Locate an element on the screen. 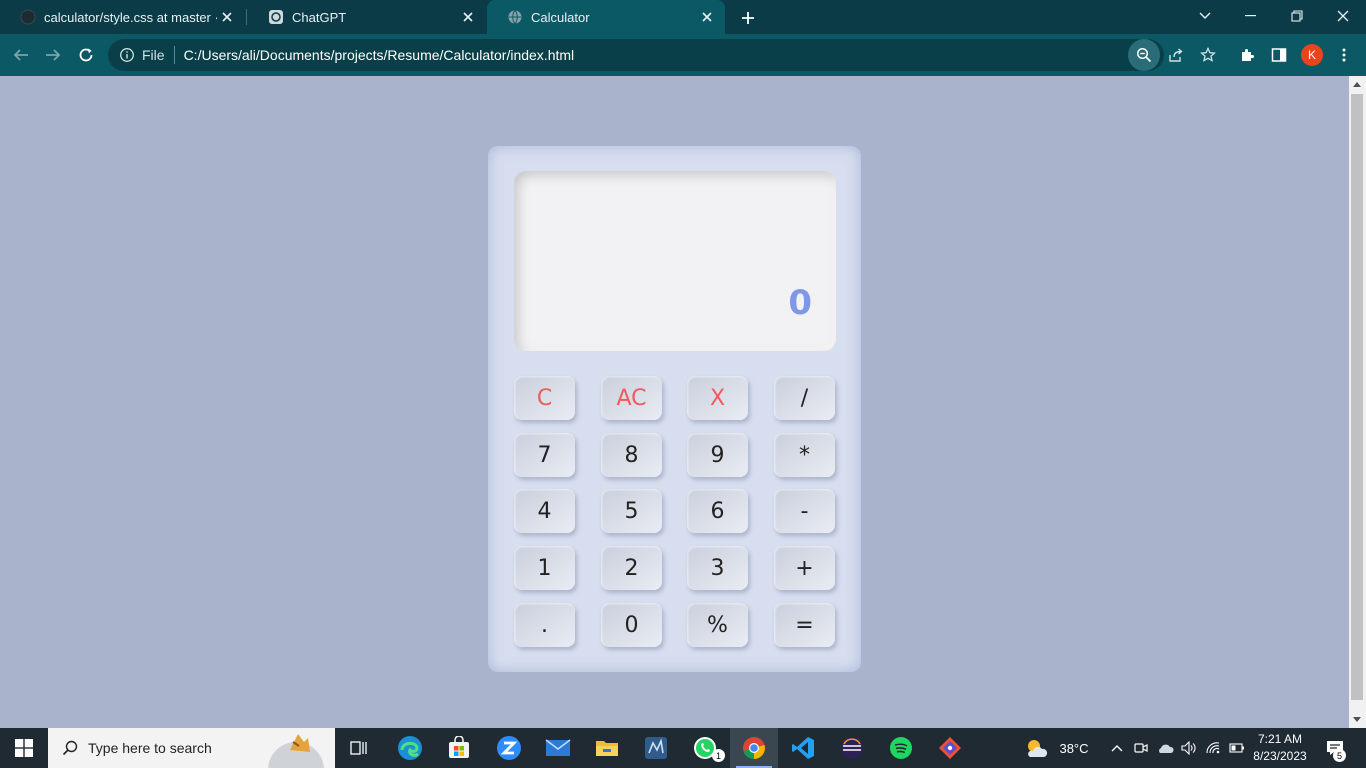  weather-icon is located at coordinates (1036, 748).